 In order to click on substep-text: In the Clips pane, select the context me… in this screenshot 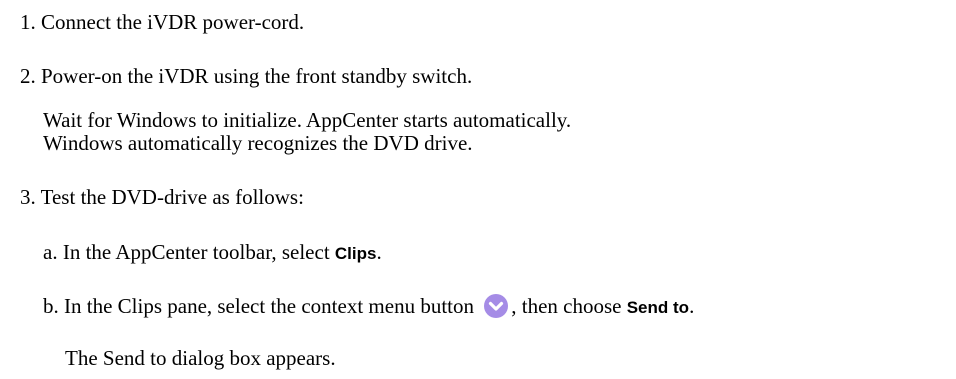, I will do `click(272, 306)`.